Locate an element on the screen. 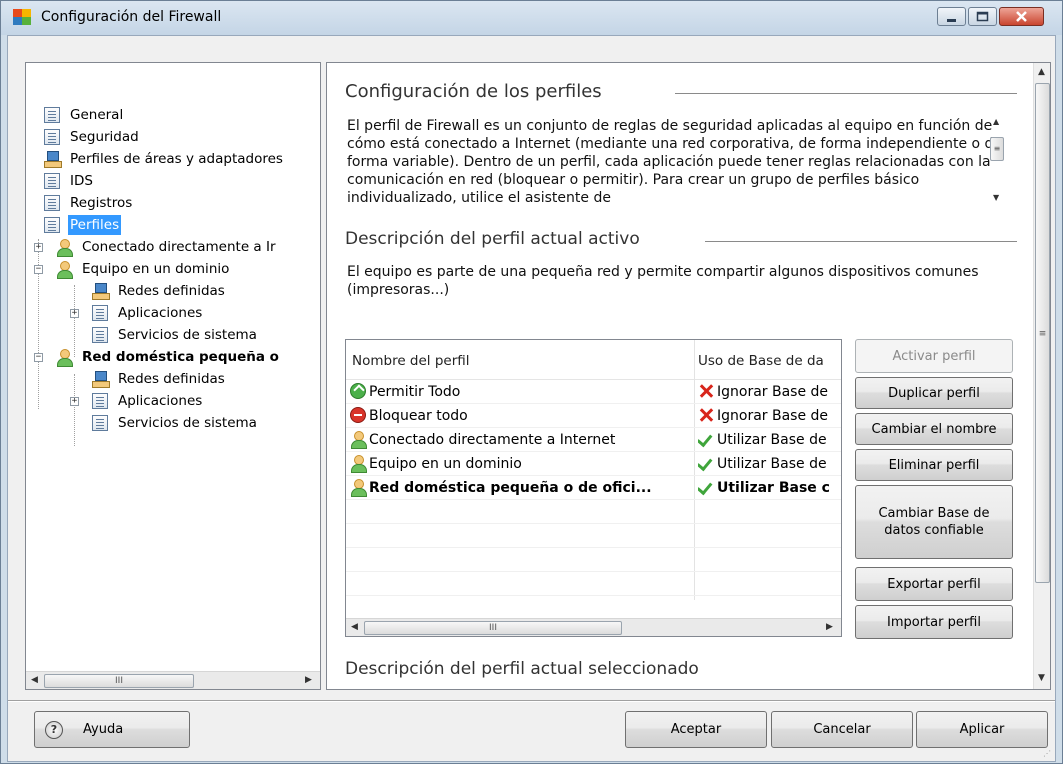 Image resolution: width=1063 pixels, height=764 pixels. profile-name-cell: Bloquear todo is located at coordinates (520, 416).